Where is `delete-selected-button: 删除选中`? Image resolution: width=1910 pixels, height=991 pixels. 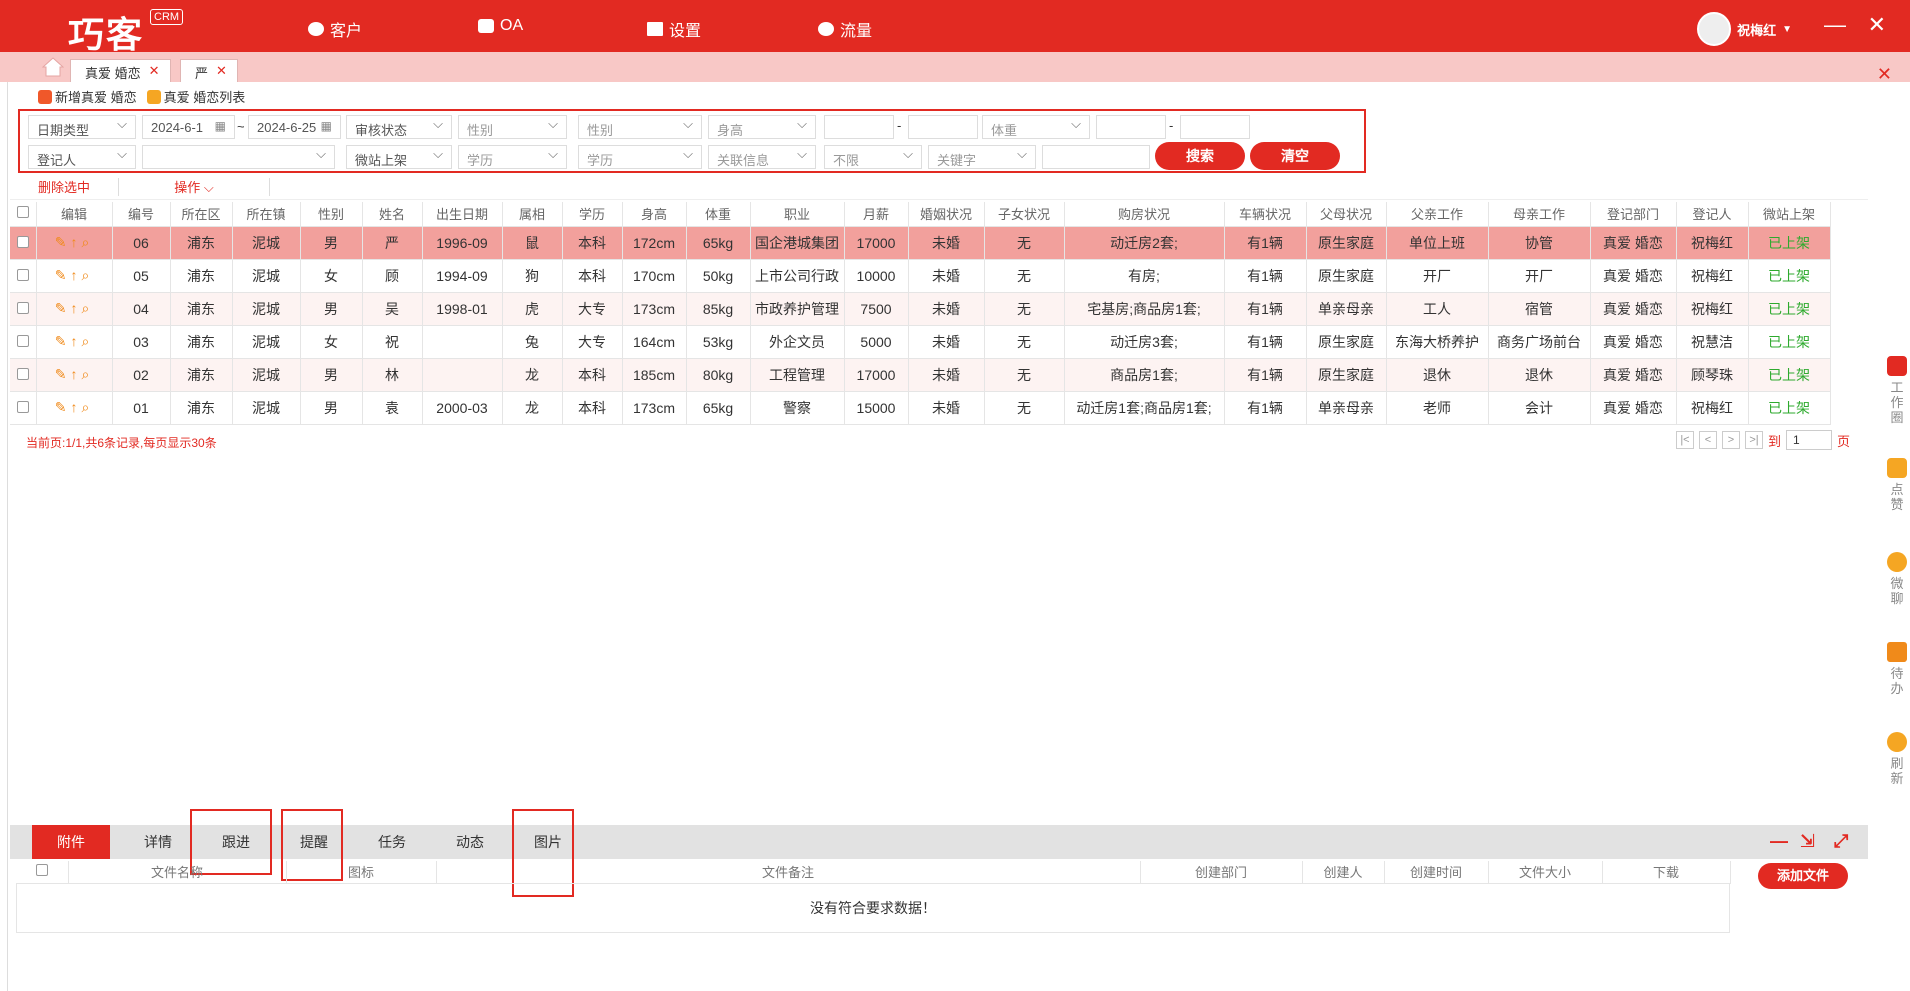
delete-selected-button: 删除选中 is located at coordinates (64, 186).